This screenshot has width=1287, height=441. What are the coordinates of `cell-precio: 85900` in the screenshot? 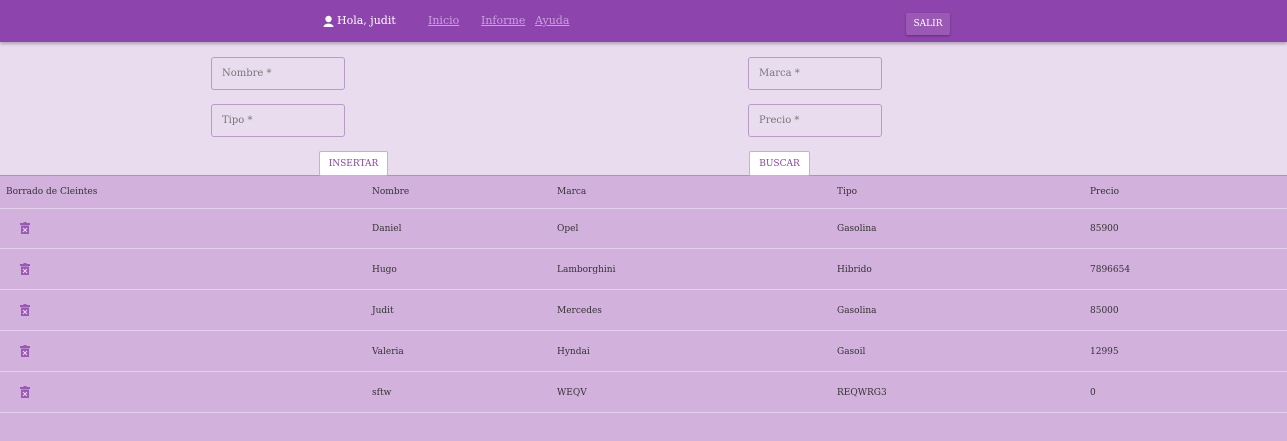 It's located at (1104, 229).